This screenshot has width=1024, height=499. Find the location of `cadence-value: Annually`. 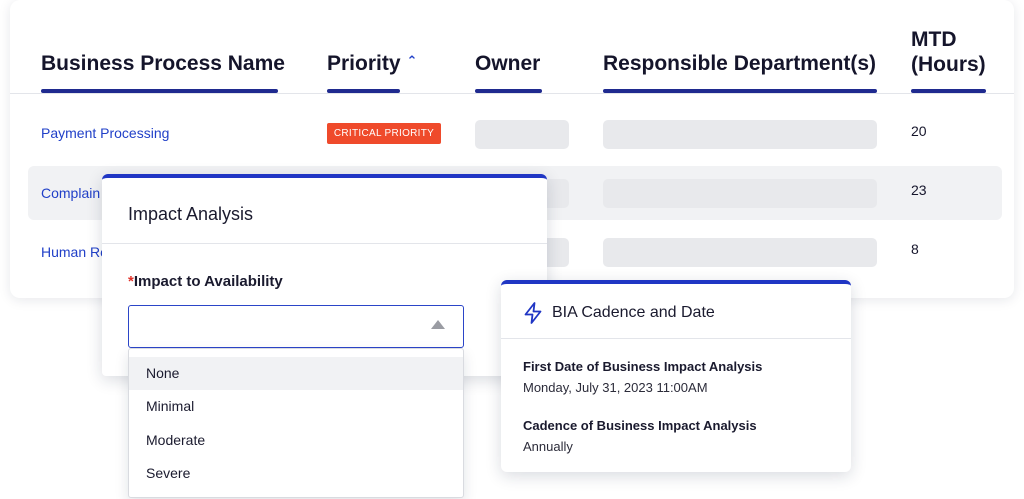

cadence-value: Annually is located at coordinates (548, 446).